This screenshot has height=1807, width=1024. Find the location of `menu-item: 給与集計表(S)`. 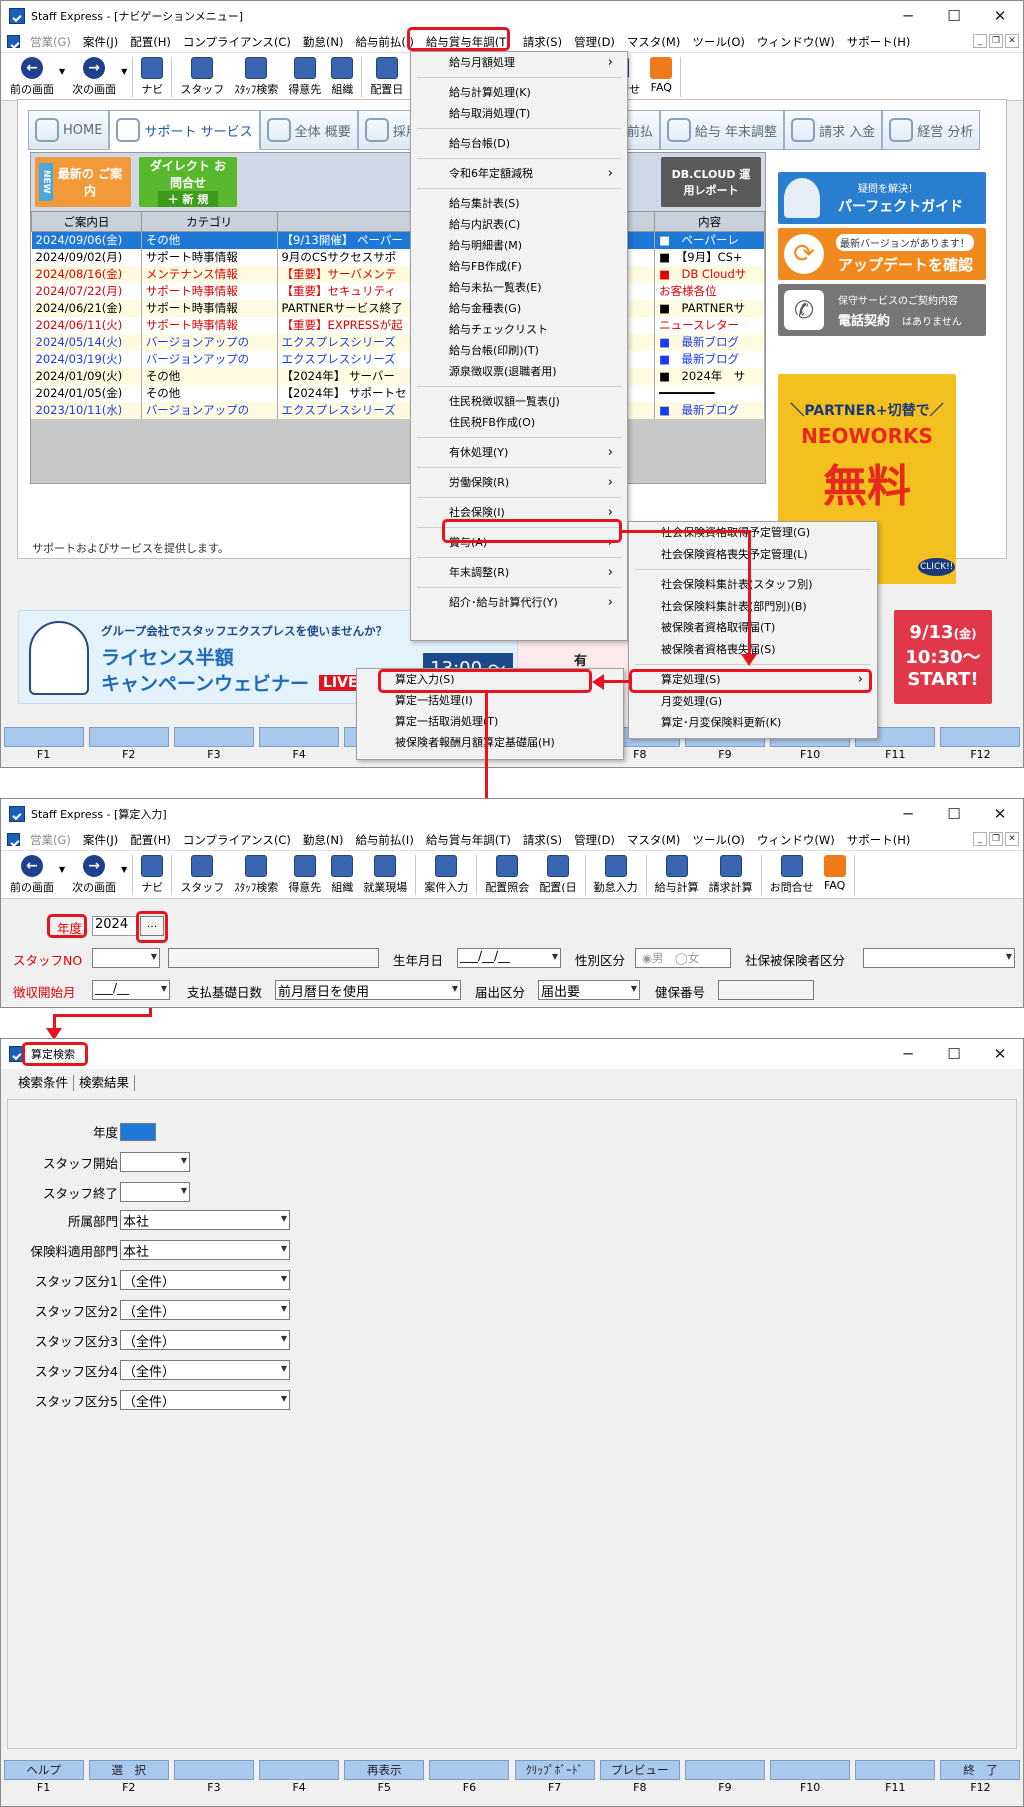

menu-item: 給与集計表(S) is located at coordinates (519, 203).